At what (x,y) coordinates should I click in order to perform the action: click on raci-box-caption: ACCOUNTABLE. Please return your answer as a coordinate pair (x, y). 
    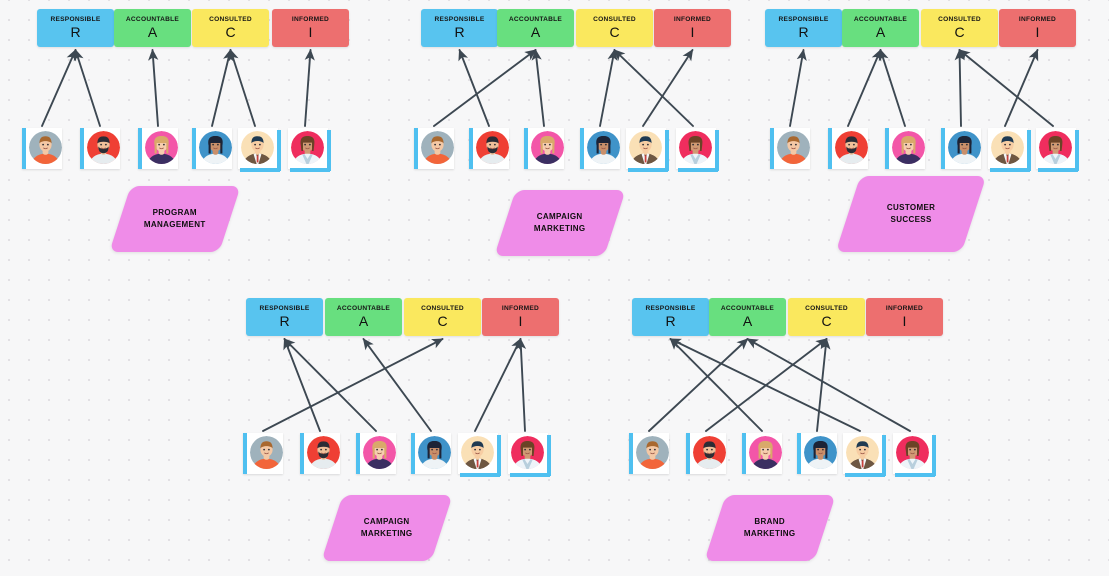
    Looking at the image, I should click on (535, 19).